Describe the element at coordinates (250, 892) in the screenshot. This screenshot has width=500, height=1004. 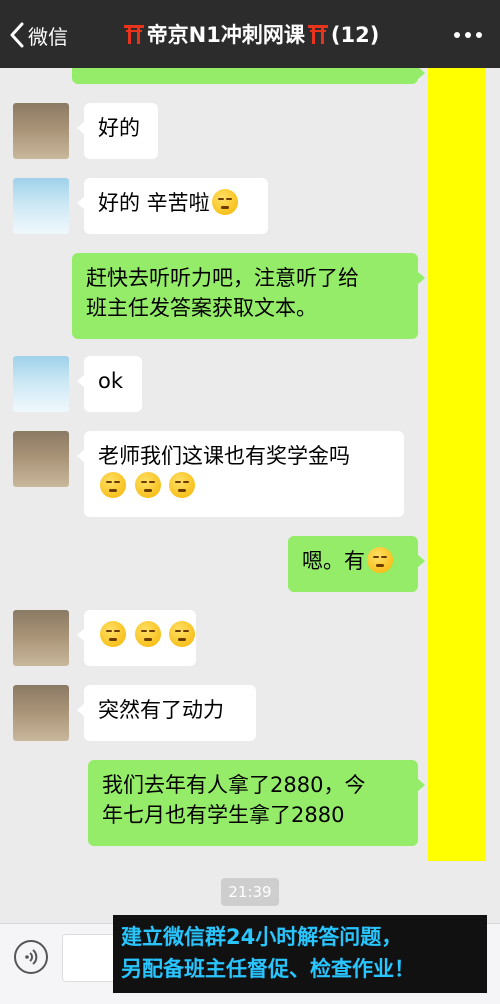
I see `message-timestamp: 21:39` at that location.